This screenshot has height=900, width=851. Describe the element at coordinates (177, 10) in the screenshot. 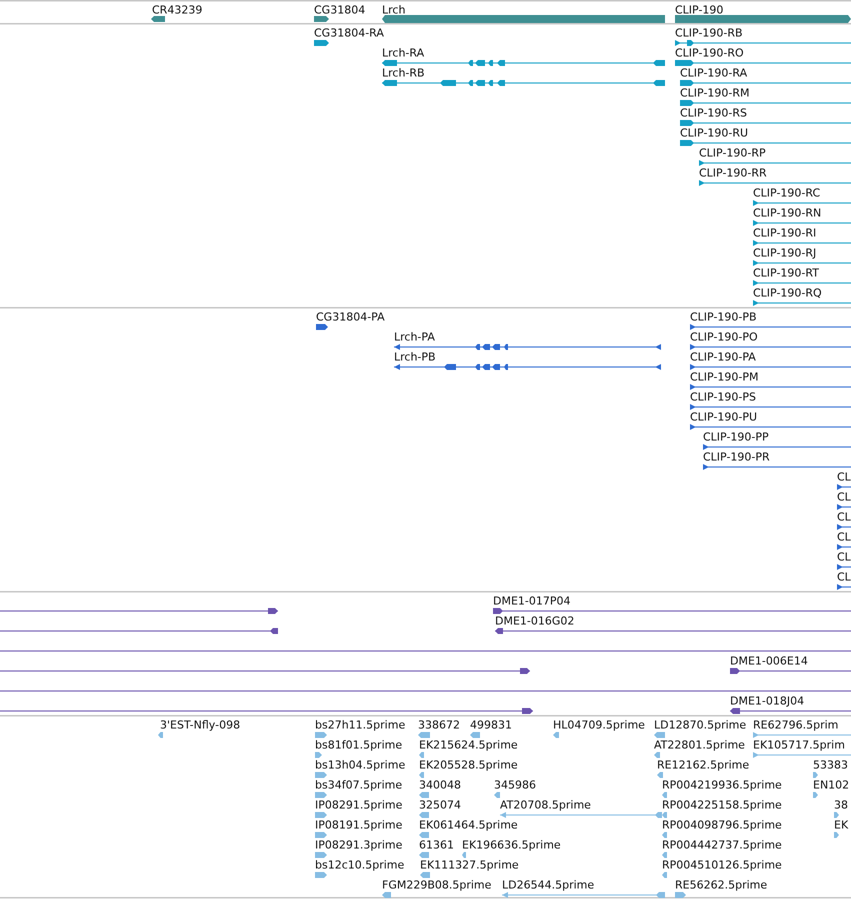

I see `feature-label: CR43239` at that location.